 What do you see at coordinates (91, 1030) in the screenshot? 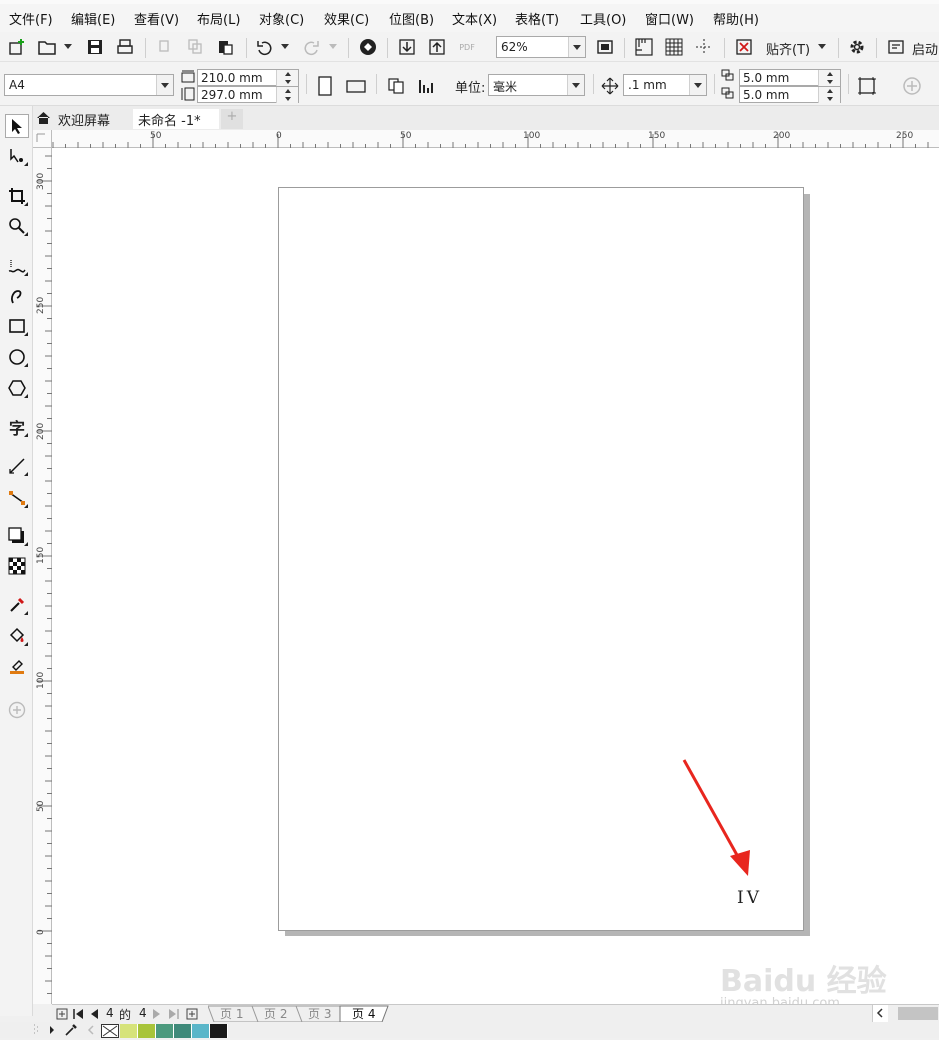
I see `palette-scroll-left-icon` at bounding box center [91, 1030].